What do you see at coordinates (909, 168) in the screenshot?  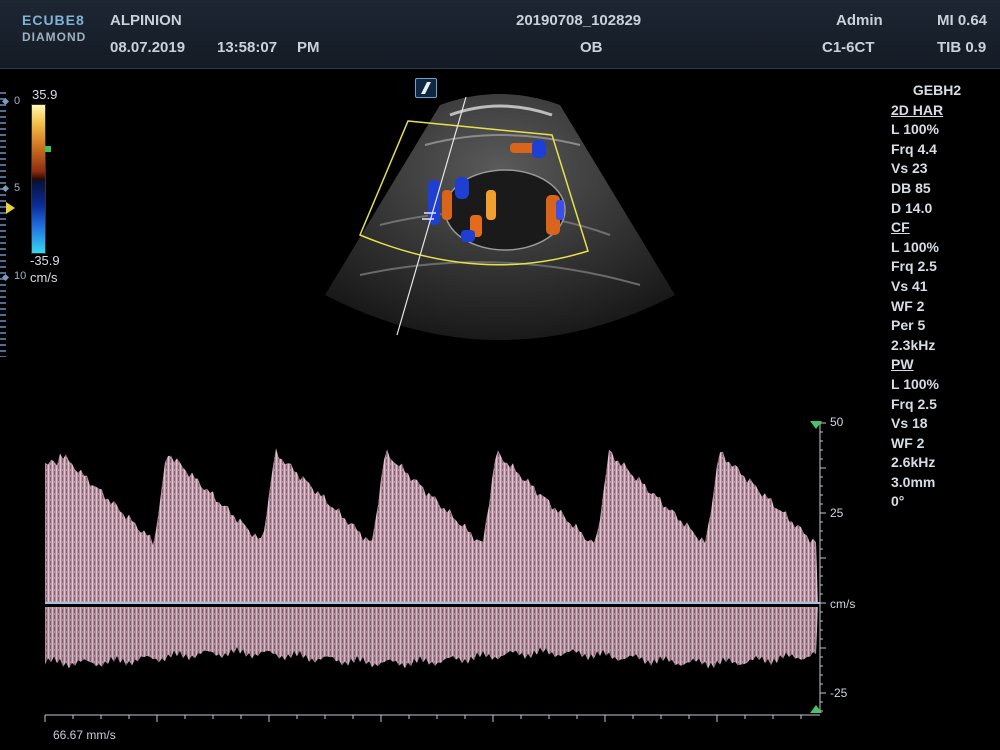 I see `params-2d-item: Vs 23` at bounding box center [909, 168].